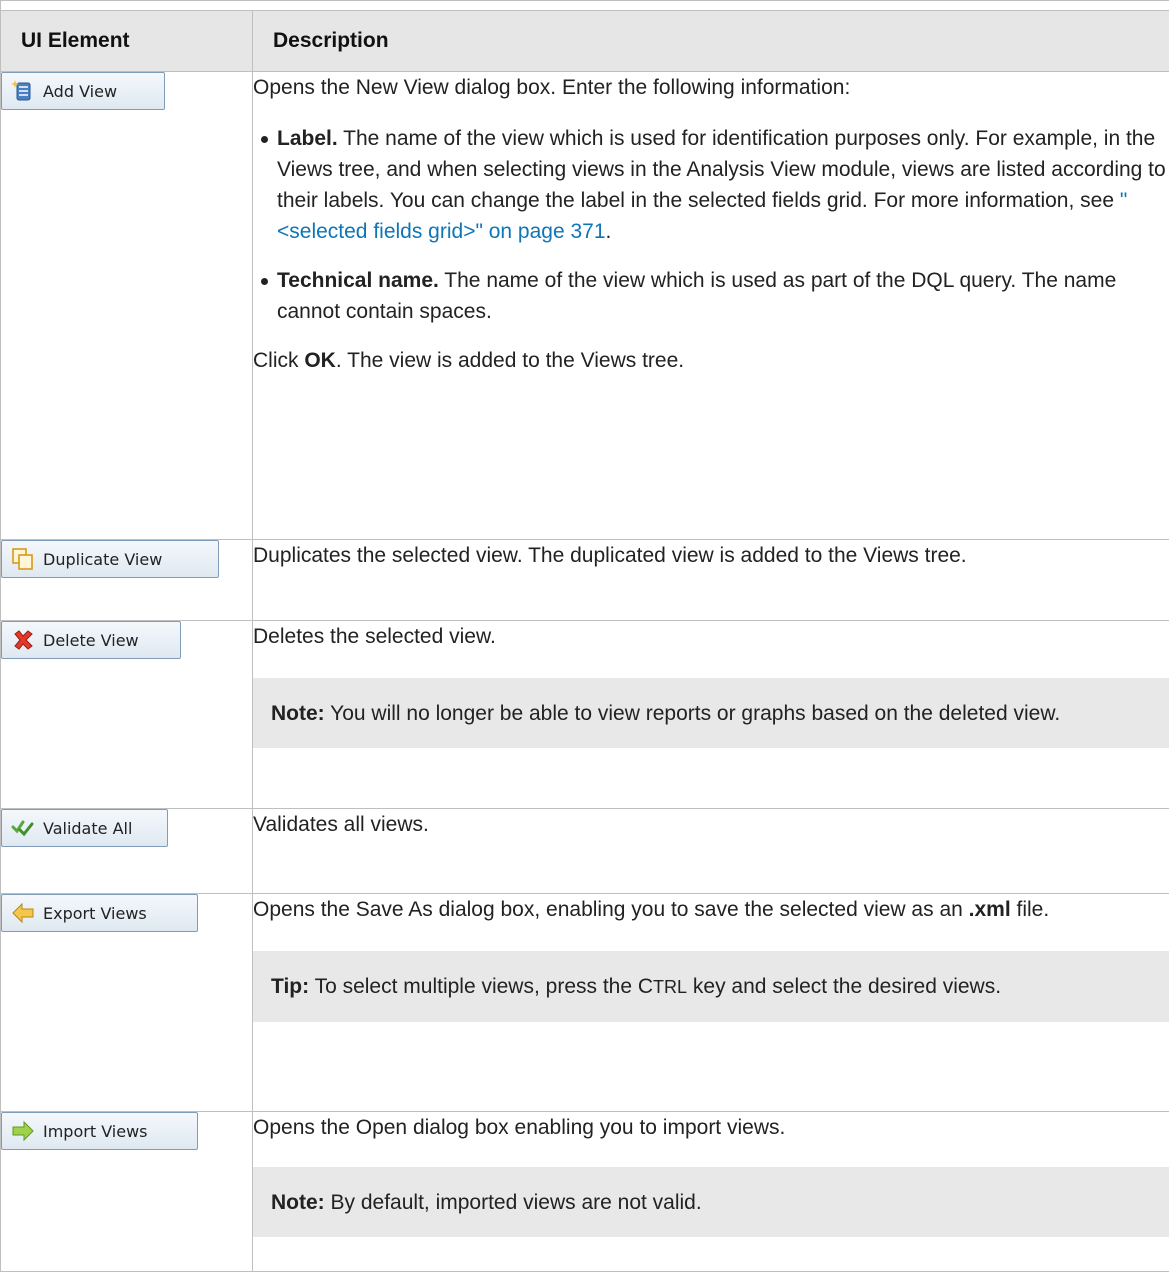 The height and width of the screenshot is (1272, 1169). What do you see at coordinates (609, 231) in the screenshot?
I see `list-item-suffix: .` at bounding box center [609, 231].